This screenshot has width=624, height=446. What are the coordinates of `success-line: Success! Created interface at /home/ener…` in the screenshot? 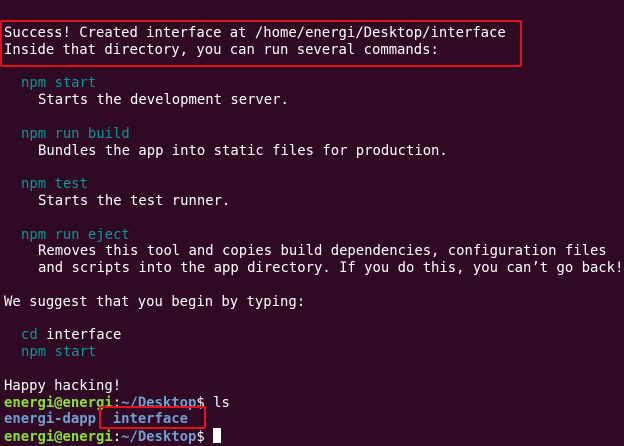 It's located at (255, 33).